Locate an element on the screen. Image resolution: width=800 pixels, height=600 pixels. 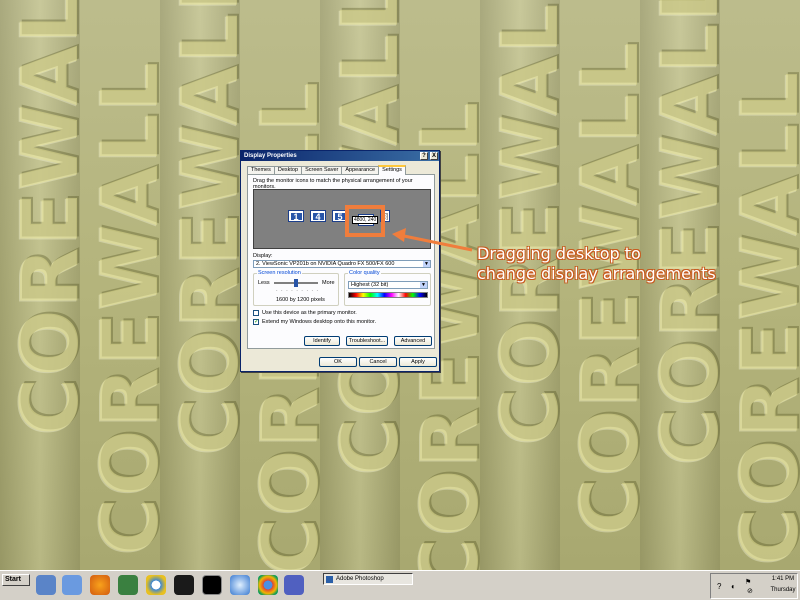
clock-time: 1:41 PM is located at coordinates (783, 579).